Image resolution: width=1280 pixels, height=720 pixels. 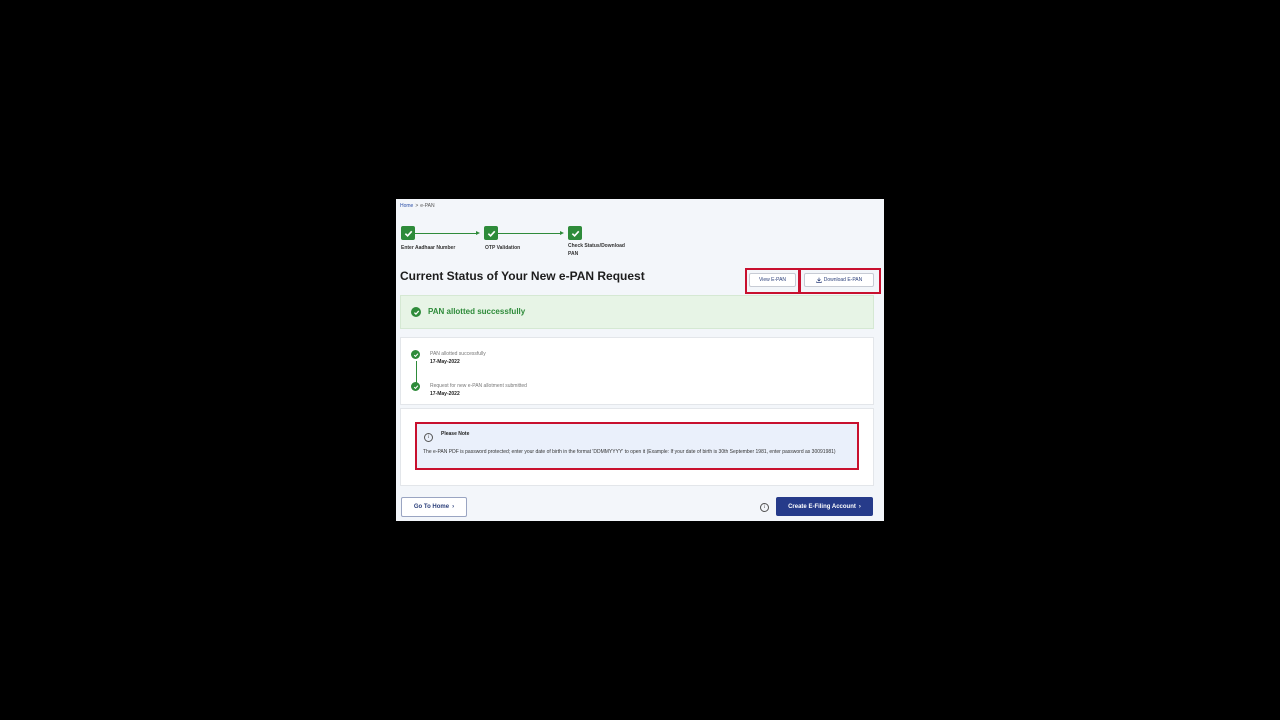 What do you see at coordinates (573, 254) in the screenshot?
I see `step-3-label-line2: PAN` at bounding box center [573, 254].